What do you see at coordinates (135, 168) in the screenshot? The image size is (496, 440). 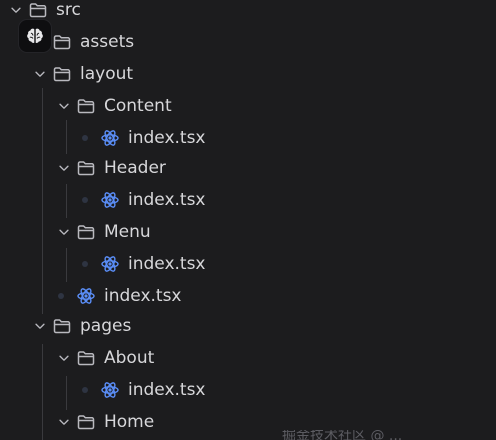 I see `tree-label: Header` at bounding box center [135, 168].